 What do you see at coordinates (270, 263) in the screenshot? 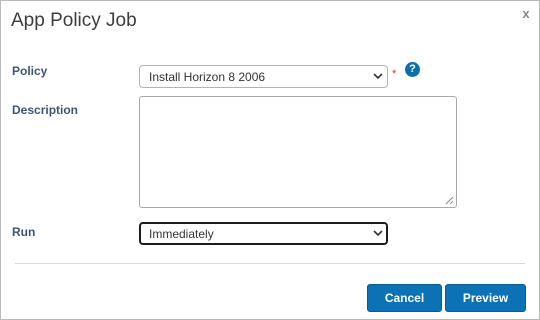
I see `footer-divider` at bounding box center [270, 263].